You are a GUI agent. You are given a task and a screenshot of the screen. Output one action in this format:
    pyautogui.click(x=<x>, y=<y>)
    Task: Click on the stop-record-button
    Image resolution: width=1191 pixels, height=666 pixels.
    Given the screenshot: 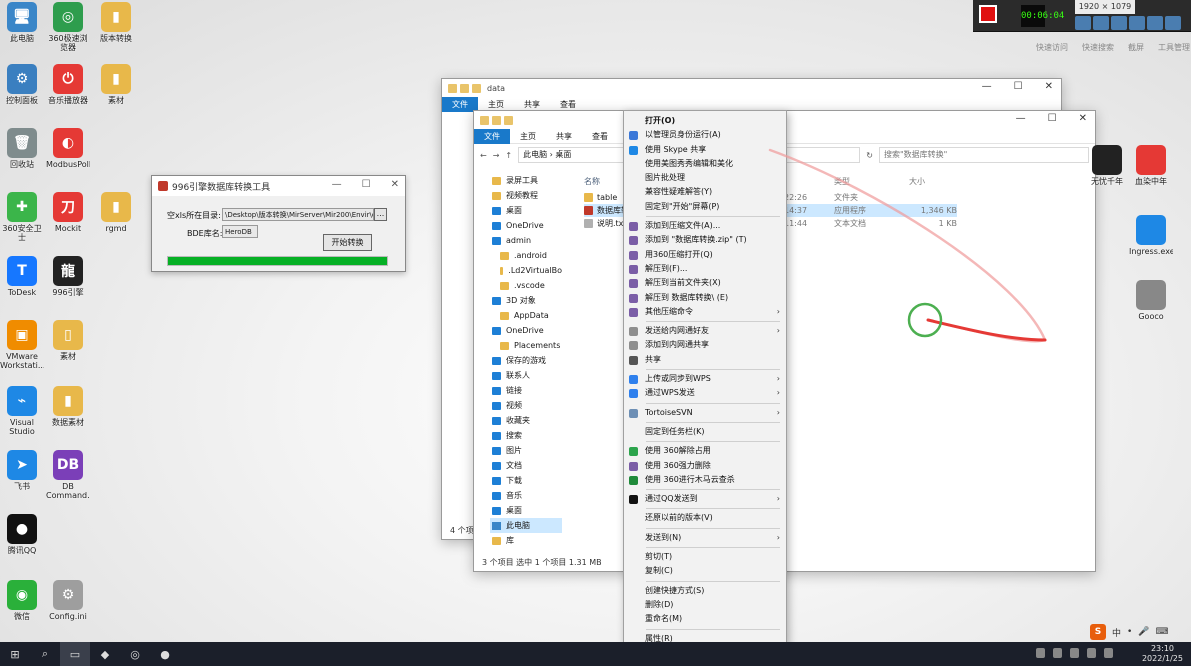 What is the action you would take?
    pyautogui.click(x=988, y=14)
    